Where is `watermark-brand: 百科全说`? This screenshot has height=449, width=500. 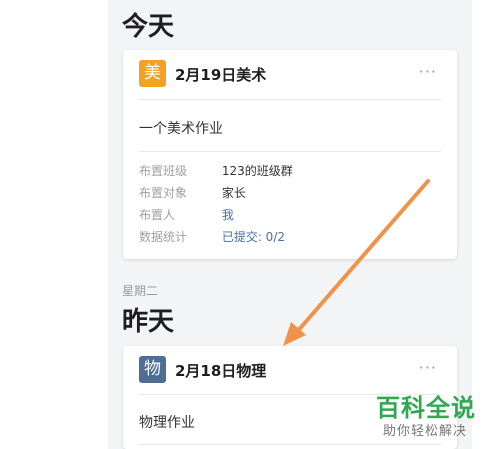 watermark-brand: 百科全说 is located at coordinates (426, 408).